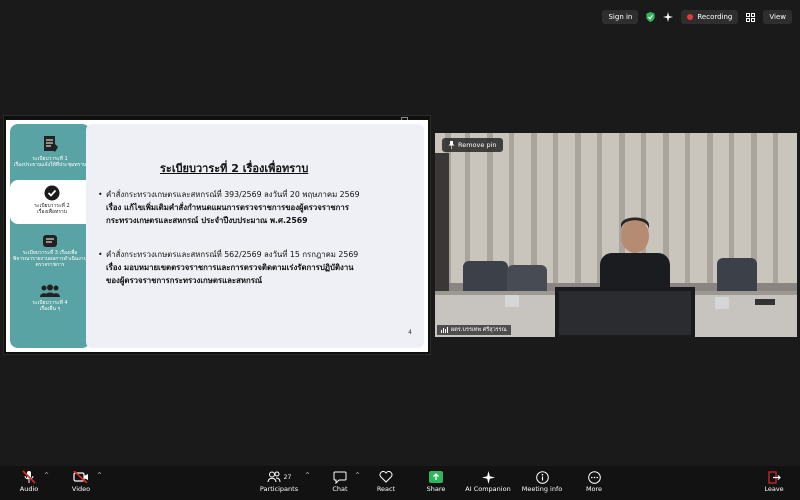  What do you see at coordinates (184, 280) in the screenshot?
I see `bullet-2-line-3: ของผู้ตรวจราชการกระทรวงเกษตรและสหกรณ์` at bounding box center [184, 280].